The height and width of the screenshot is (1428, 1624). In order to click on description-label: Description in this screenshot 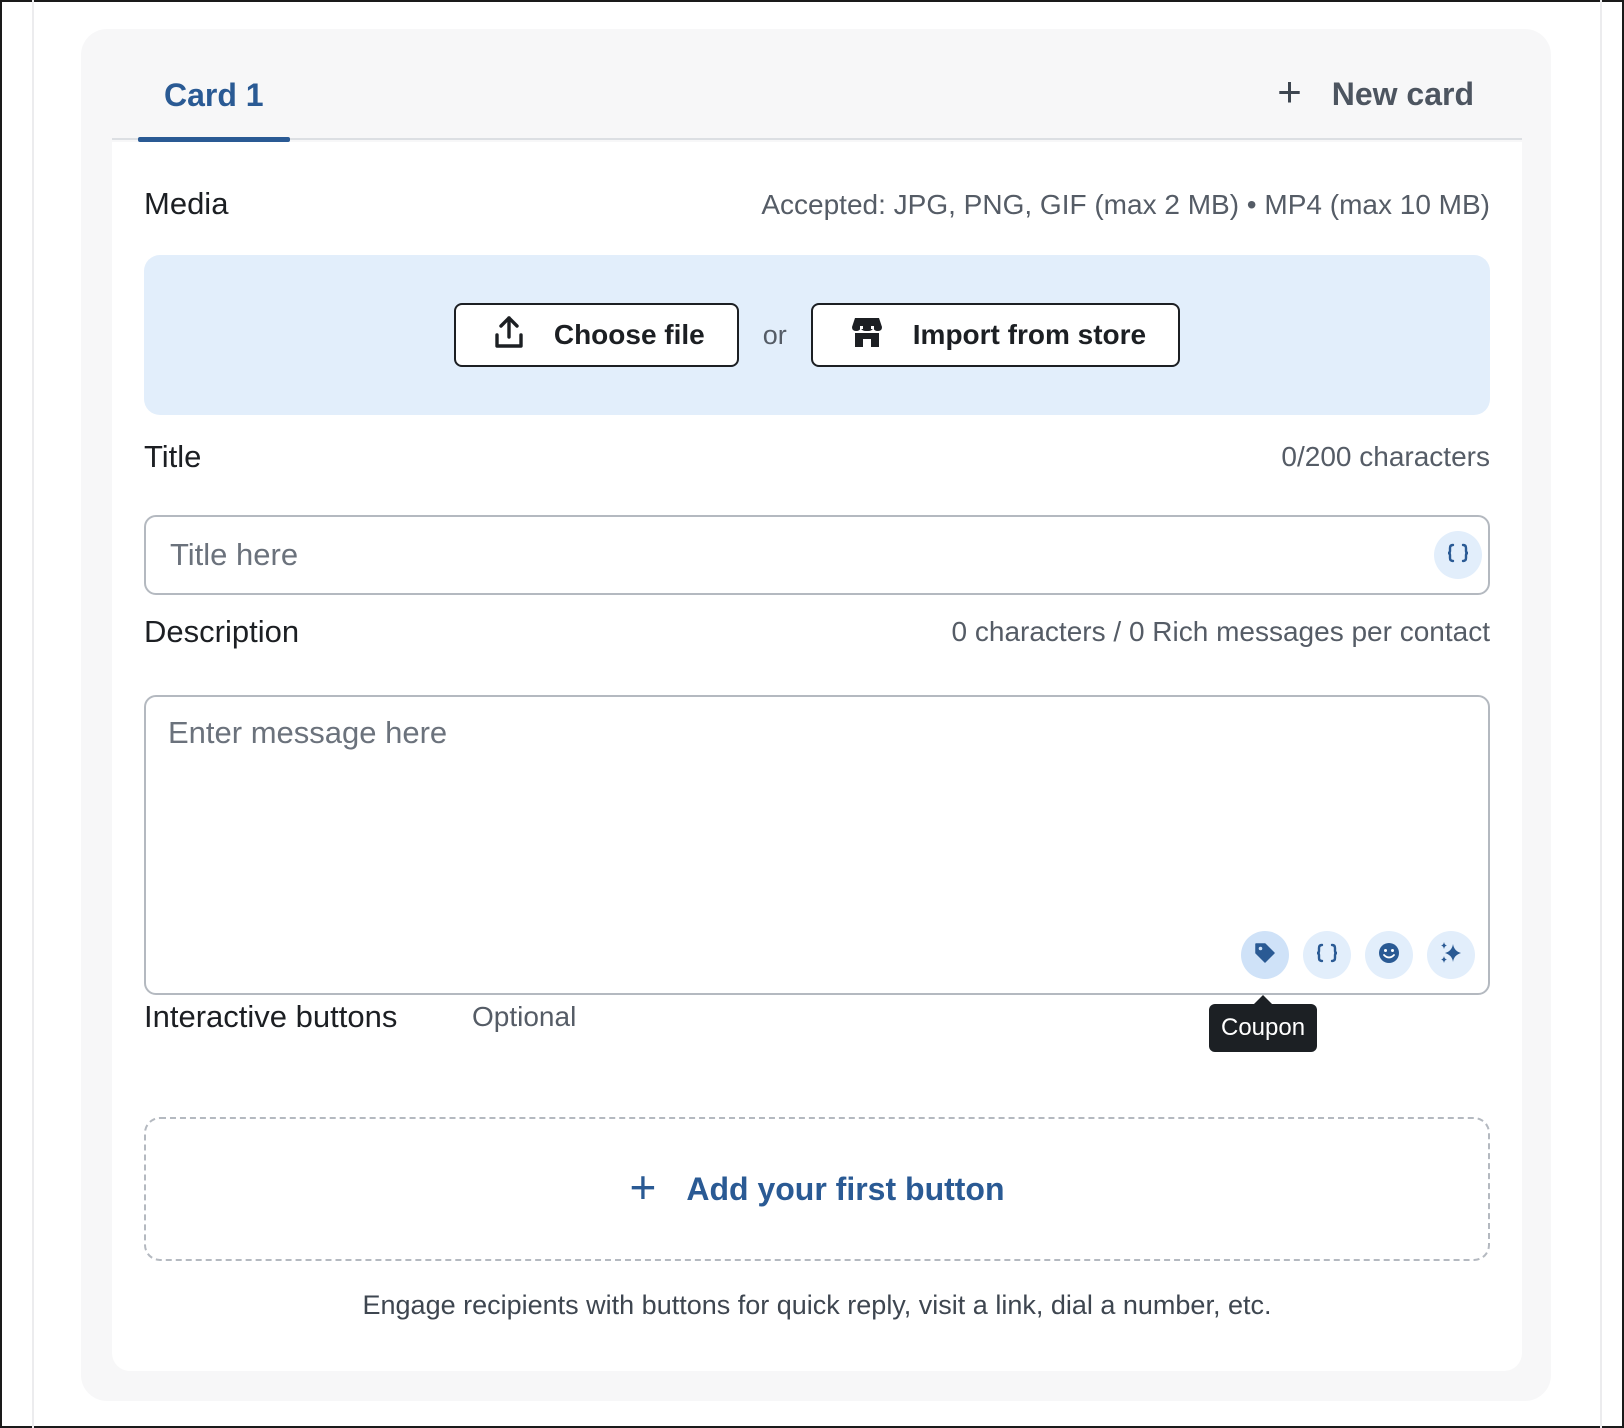, I will do `click(222, 631)`.